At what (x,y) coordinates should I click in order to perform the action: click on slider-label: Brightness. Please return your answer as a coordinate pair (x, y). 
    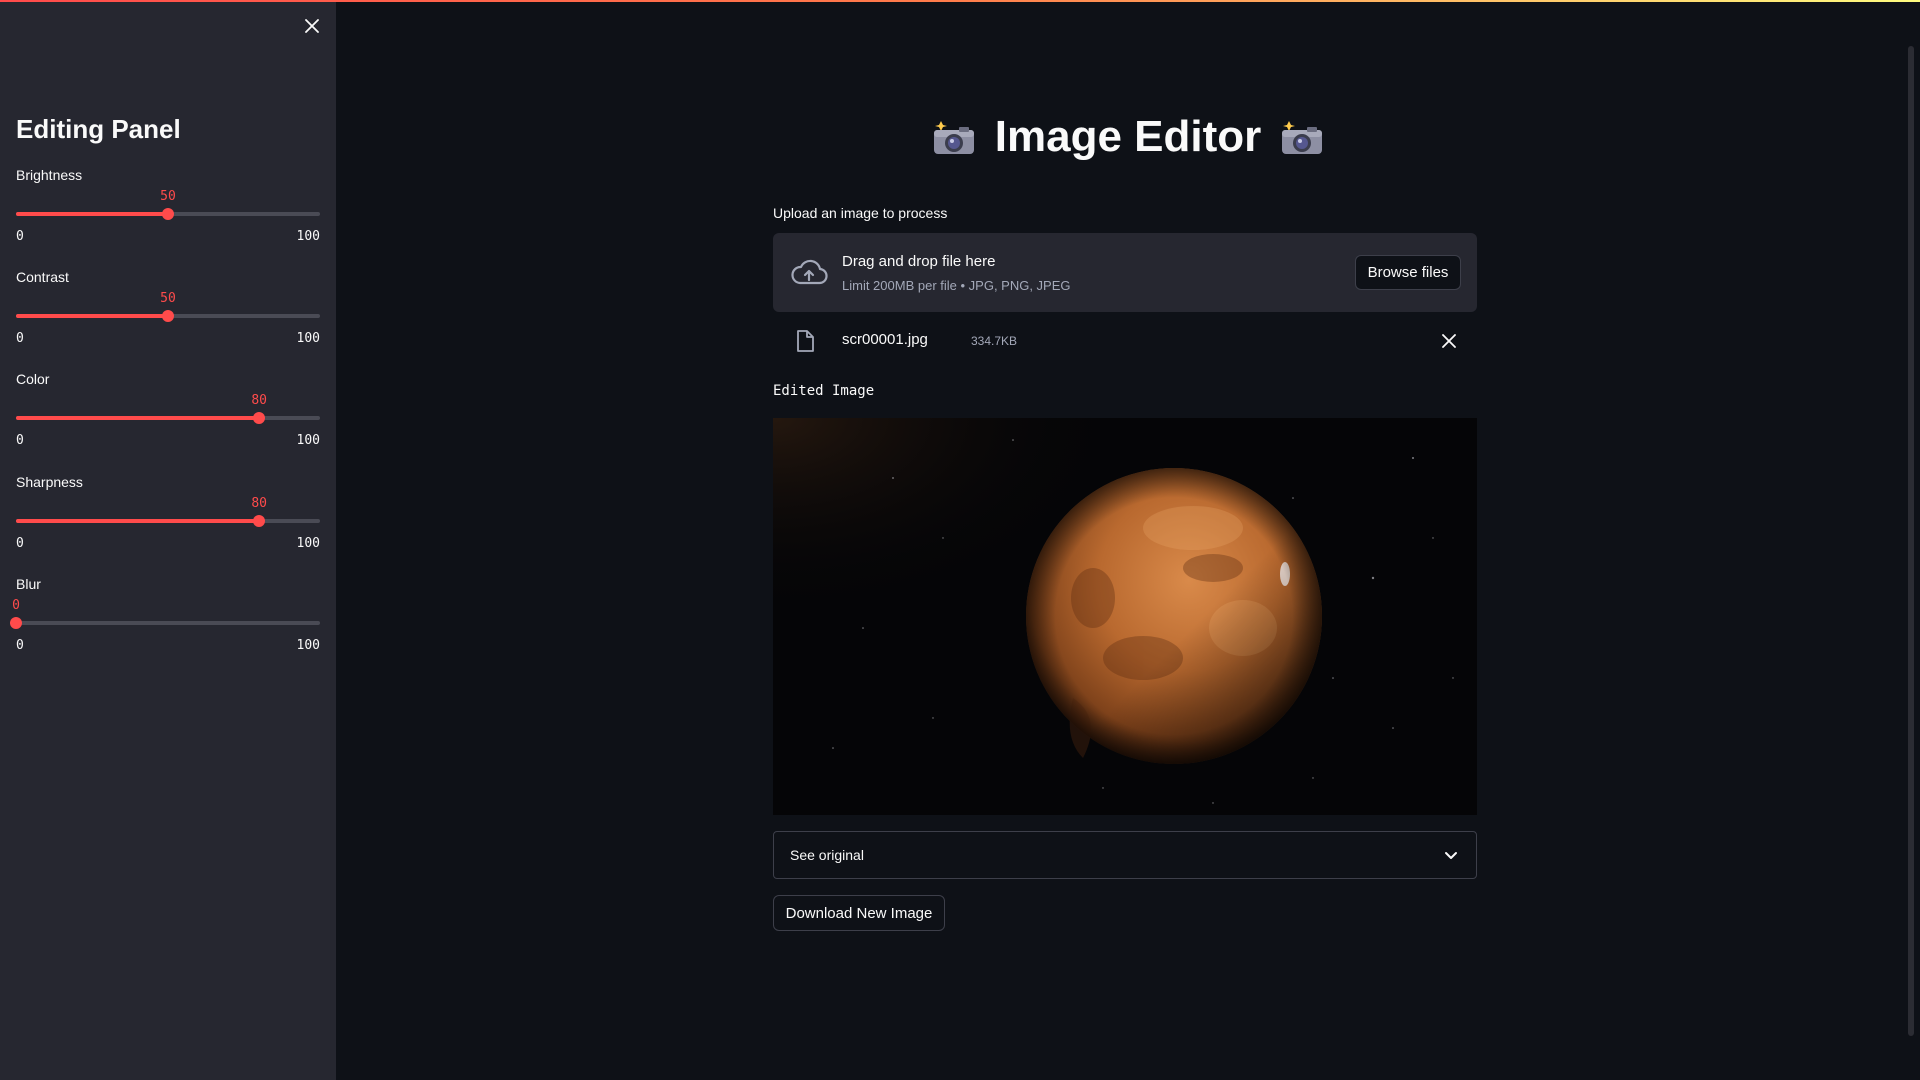
    Looking at the image, I should click on (49, 175).